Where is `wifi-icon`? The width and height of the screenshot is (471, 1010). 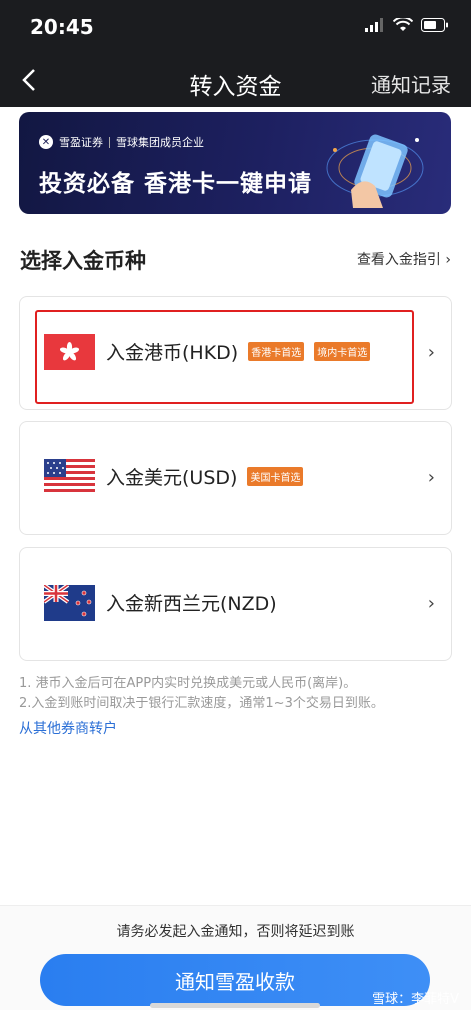 wifi-icon is located at coordinates (403, 24).